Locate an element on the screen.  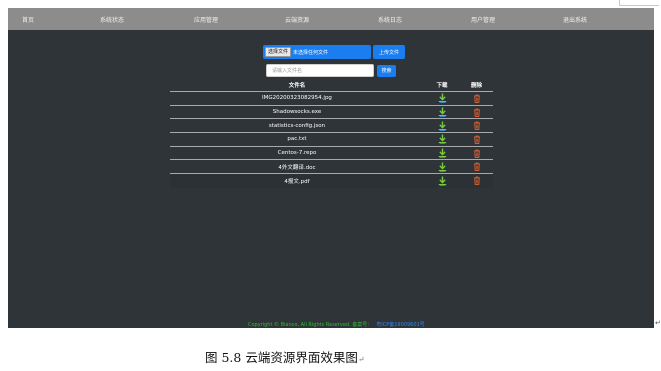
table-row: 4外文翻译.doc is located at coordinates (331, 167).